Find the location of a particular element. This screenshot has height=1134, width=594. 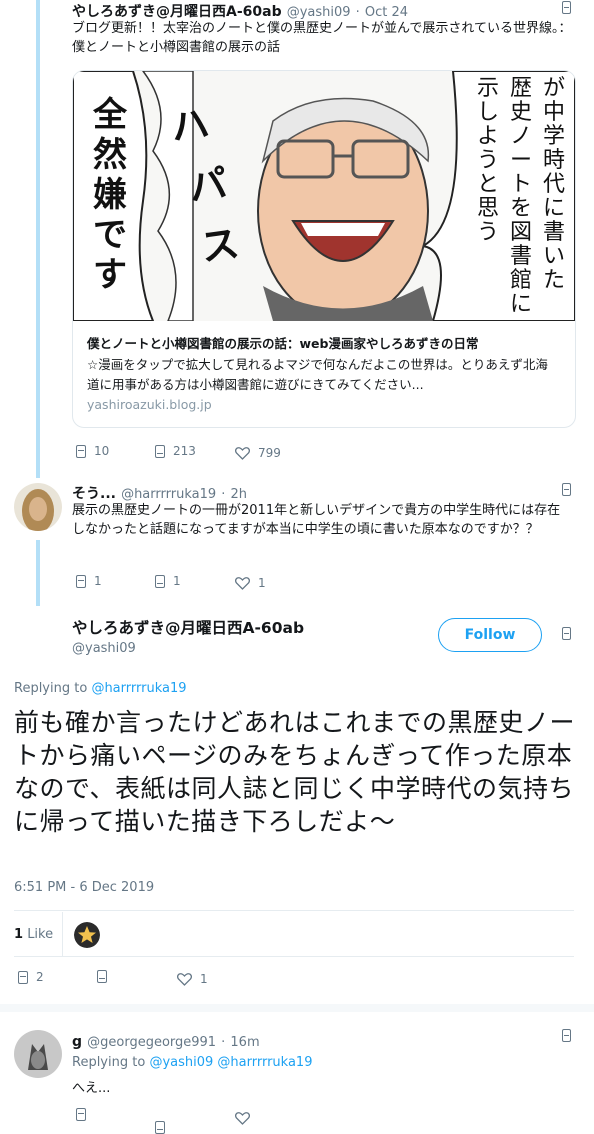

card-domain: yashiroazuki.blog.jp is located at coordinates (149, 404).